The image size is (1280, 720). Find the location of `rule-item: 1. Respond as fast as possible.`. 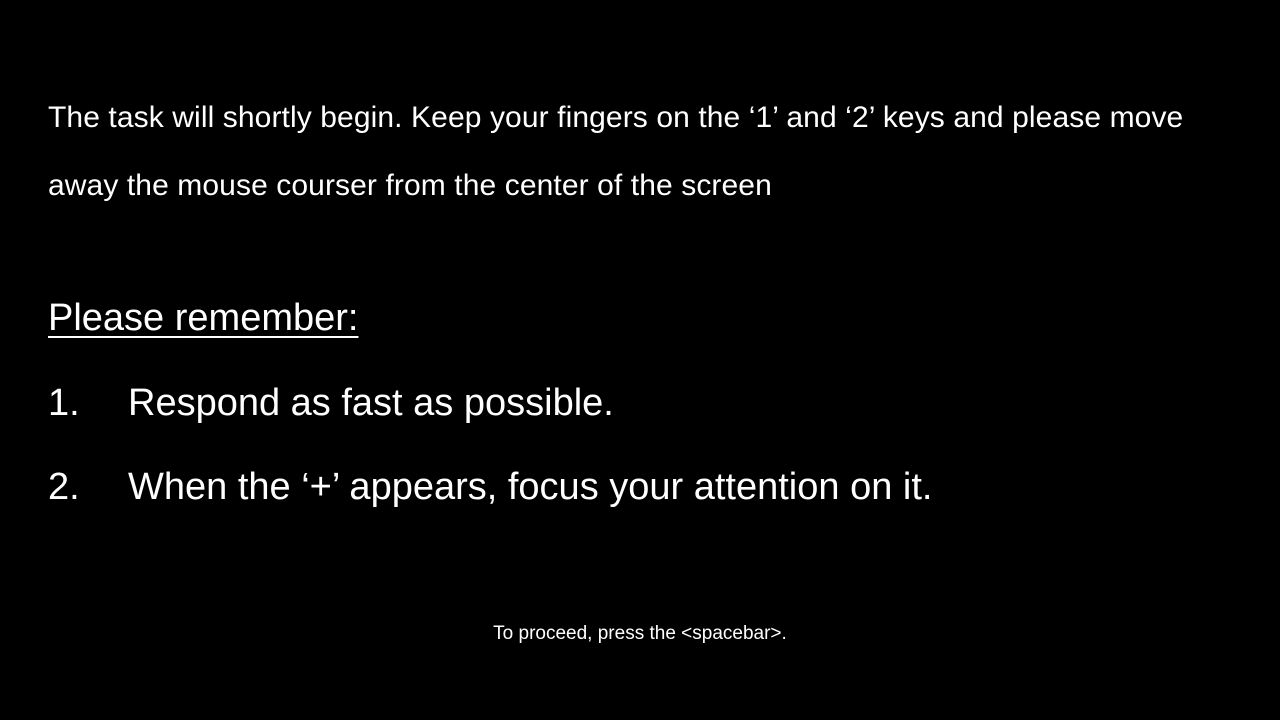

rule-item: 1. Respond as fast as possible. is located at coordinates (490, 414).